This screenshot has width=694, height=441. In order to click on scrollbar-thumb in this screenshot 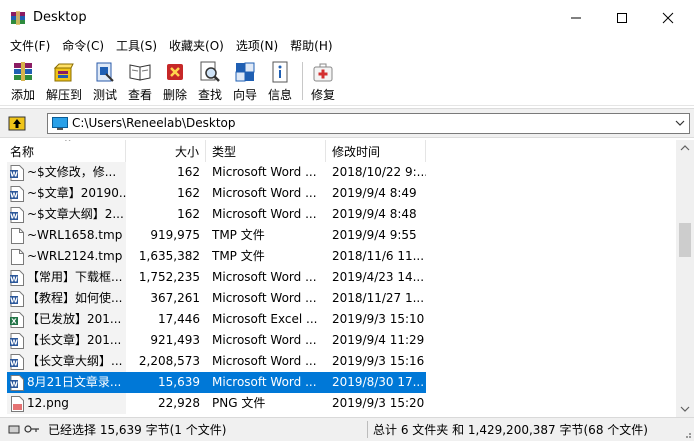, I will do `click(685, 240)`.